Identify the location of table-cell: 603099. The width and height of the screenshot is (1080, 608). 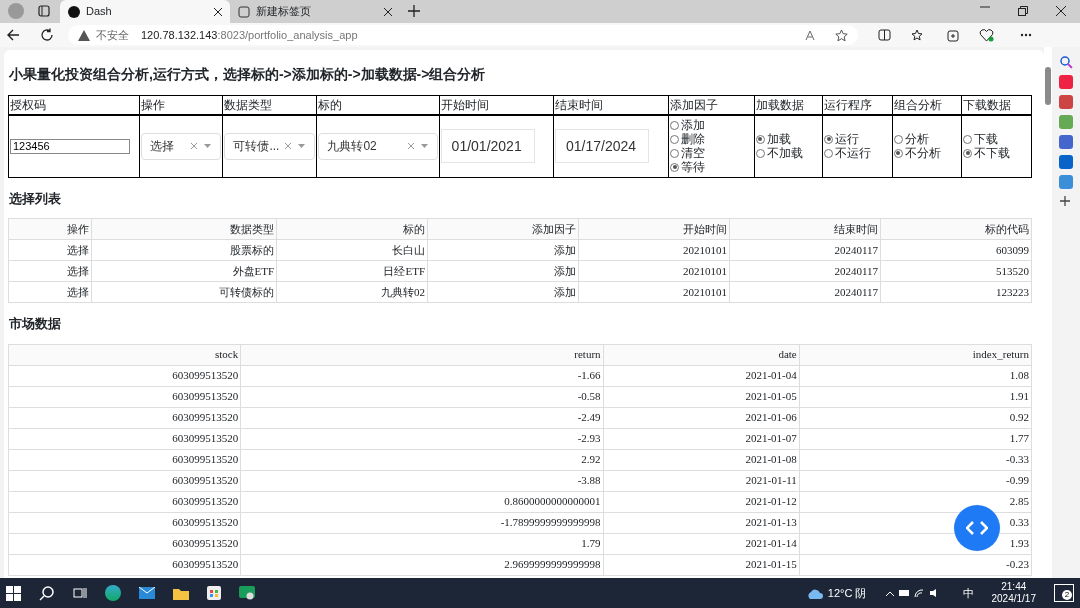
(956, 250).